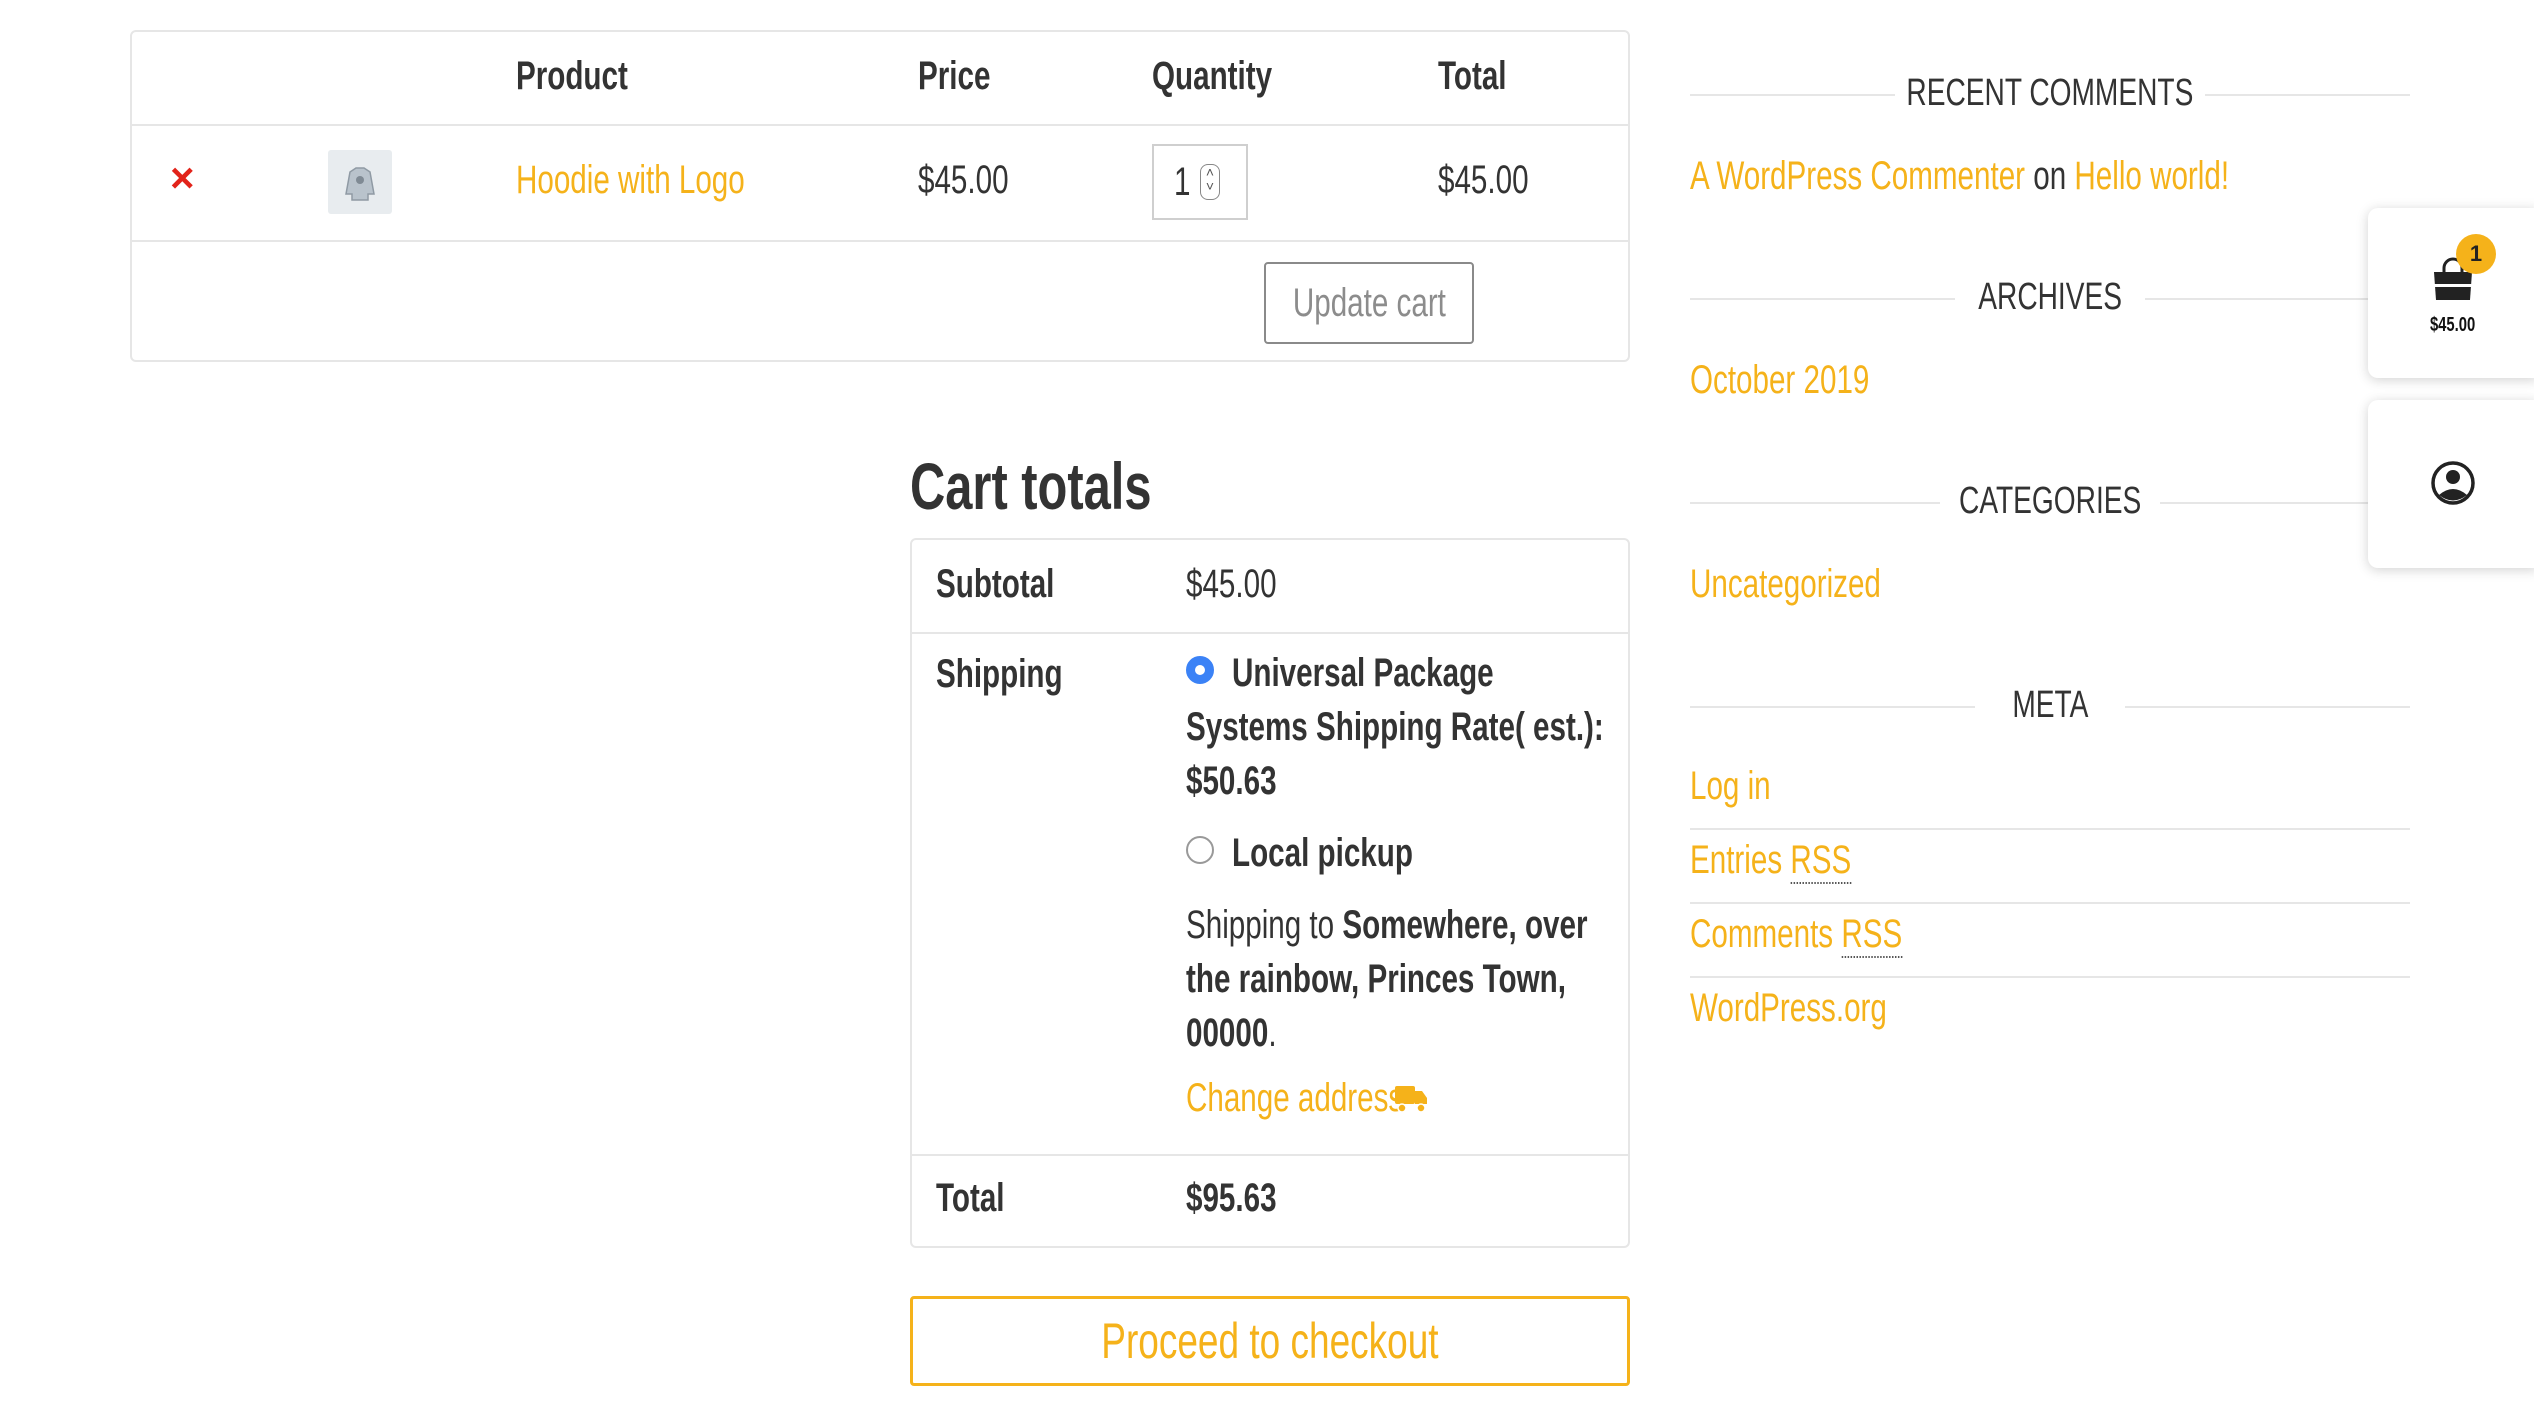 The height and width of the screenshot is (1420, 2534). I want to click on product-name-link: Hoodie with Logo, so click(670, 180).